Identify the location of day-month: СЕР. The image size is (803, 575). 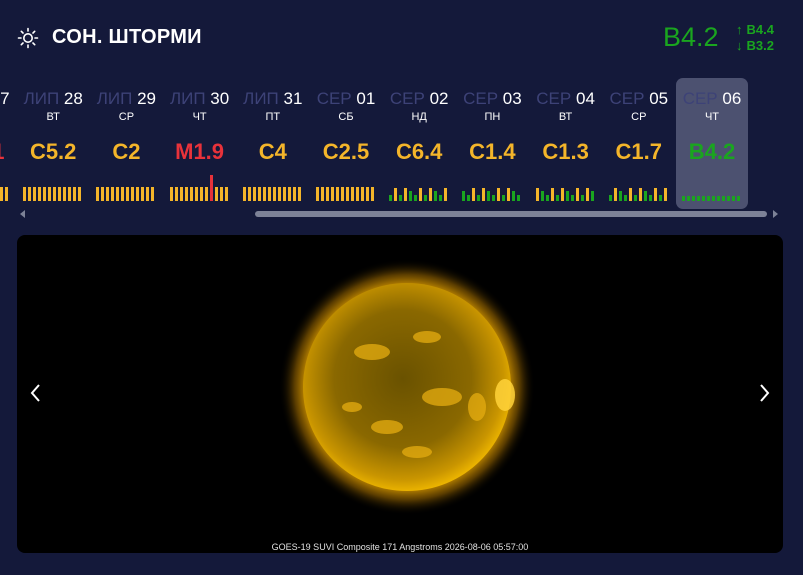
(334, 98).